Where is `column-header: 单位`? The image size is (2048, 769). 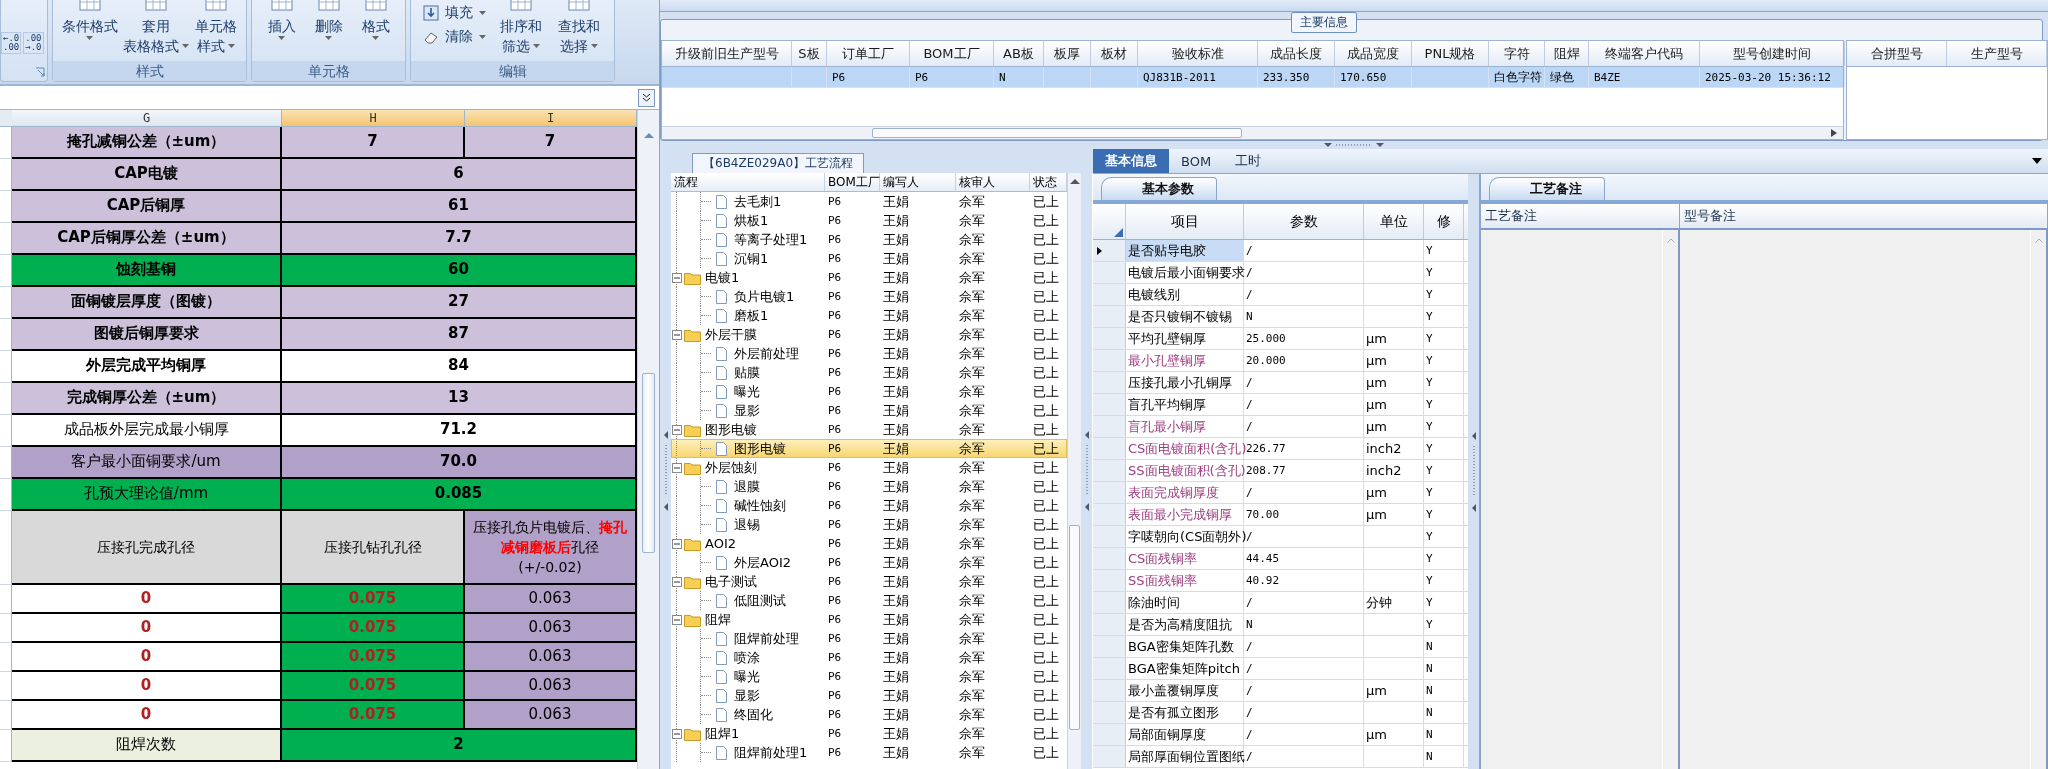
column-header: 单位 is located at coordinates (1394, 221).